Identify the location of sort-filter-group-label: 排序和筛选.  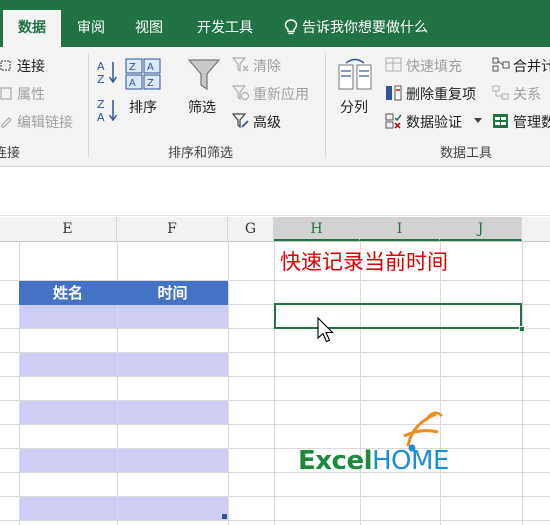
(201, 153).